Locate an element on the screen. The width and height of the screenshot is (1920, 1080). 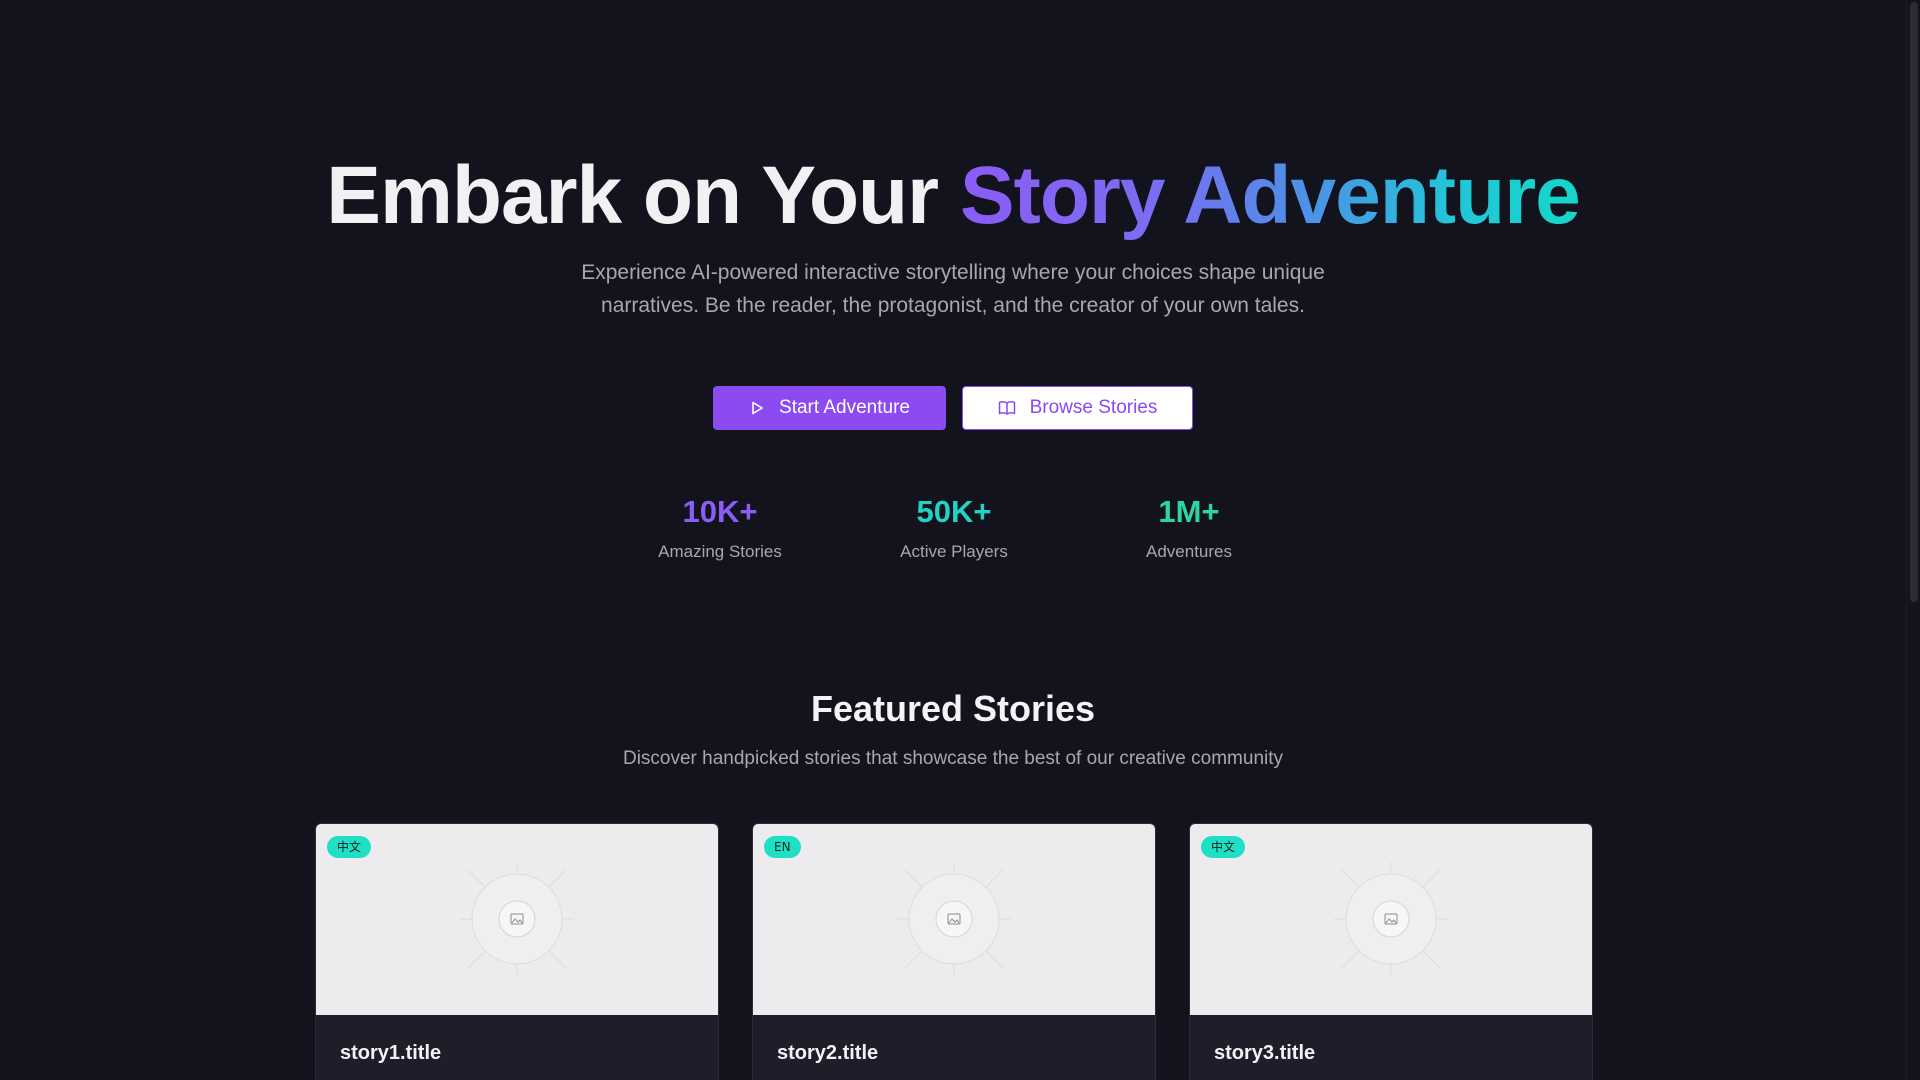
stat-stories: 10K+ Amazing Stories is located at coordinates (720, 527).